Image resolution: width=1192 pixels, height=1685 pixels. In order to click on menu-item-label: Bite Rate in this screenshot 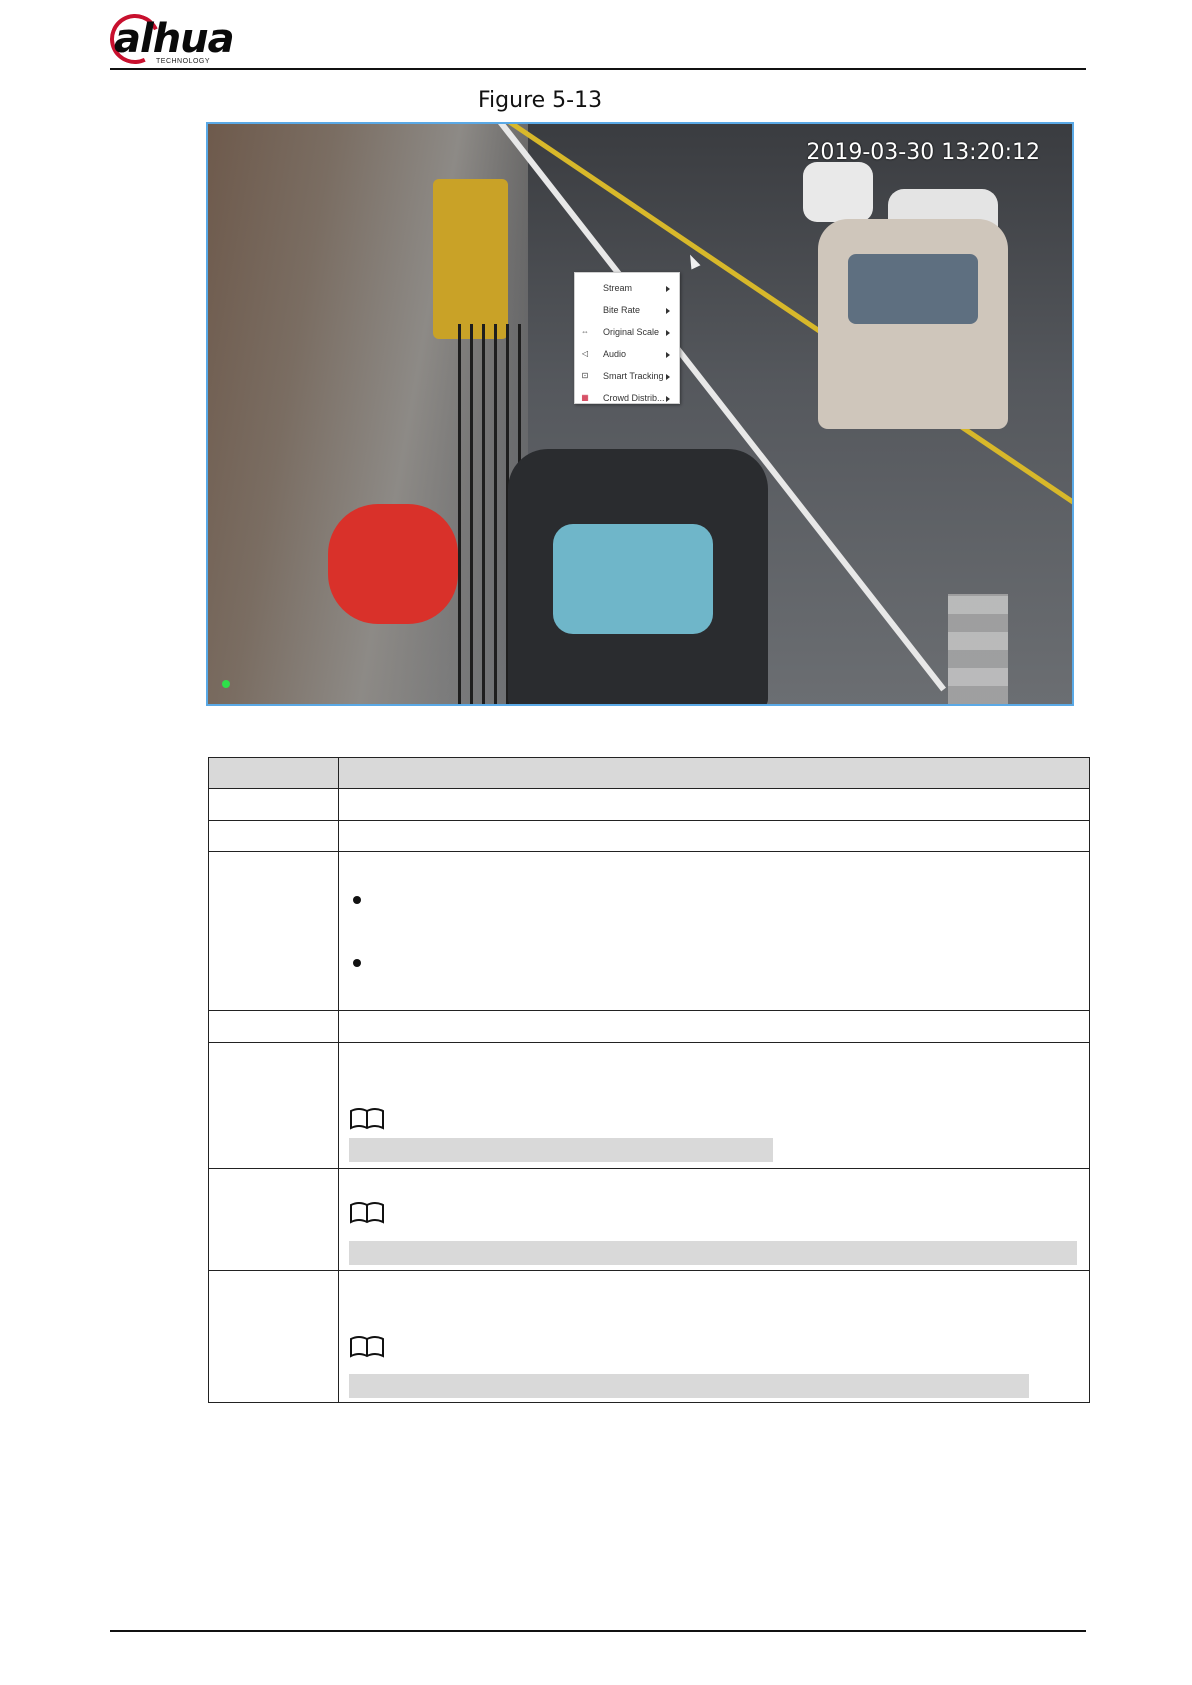, I will do `click(622, 310)`.